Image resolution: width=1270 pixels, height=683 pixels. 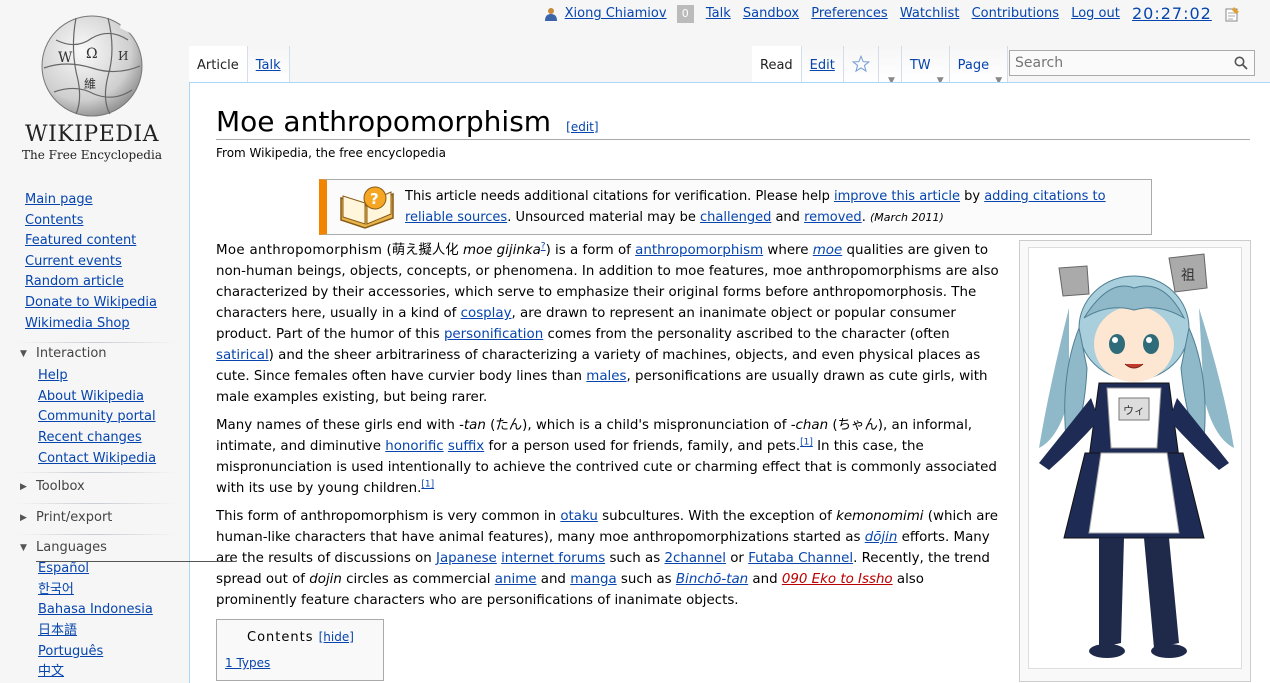 What do you see at coordinates (97, 548) in the screenshot?
I see `languages-portal-toggle: ▼ Languages` at bounding box center [97, 548].